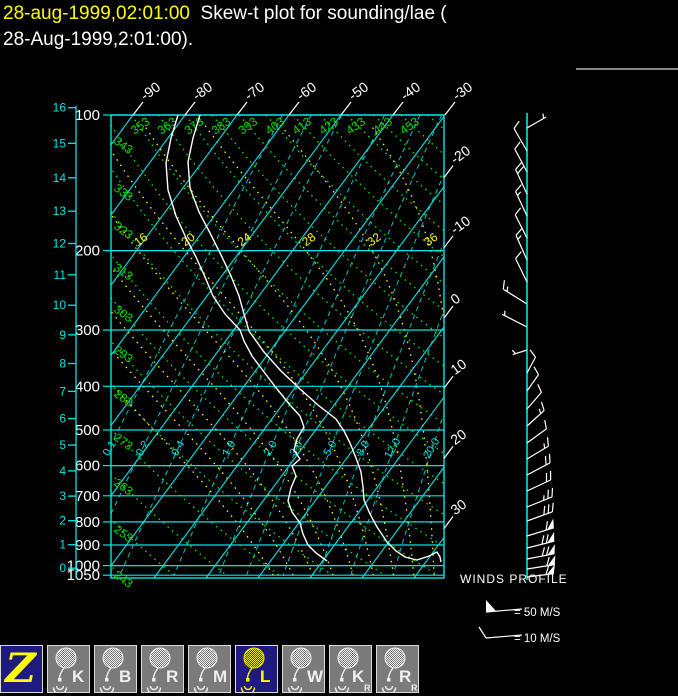 This screenshot has width=678, height=696. Describe the element at coordinates (355, 125) in the screenshot. I see `svg-text: 433` at that location.